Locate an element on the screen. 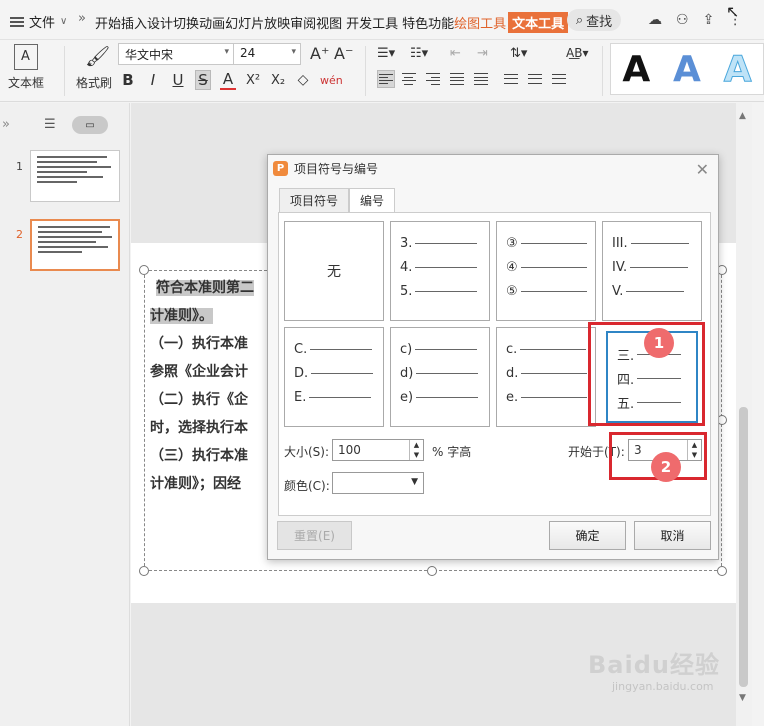 The height and width of the screenshot is (726, 764). tab-insert: 插入 is located at coordinates (134, 22).